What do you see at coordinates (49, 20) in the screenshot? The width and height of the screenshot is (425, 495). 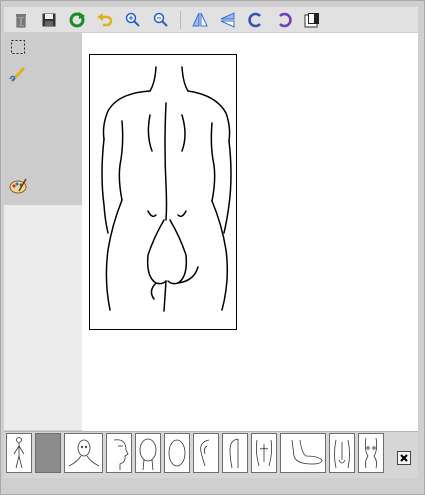 I see `save-icon` at bounding box center [49, 20].